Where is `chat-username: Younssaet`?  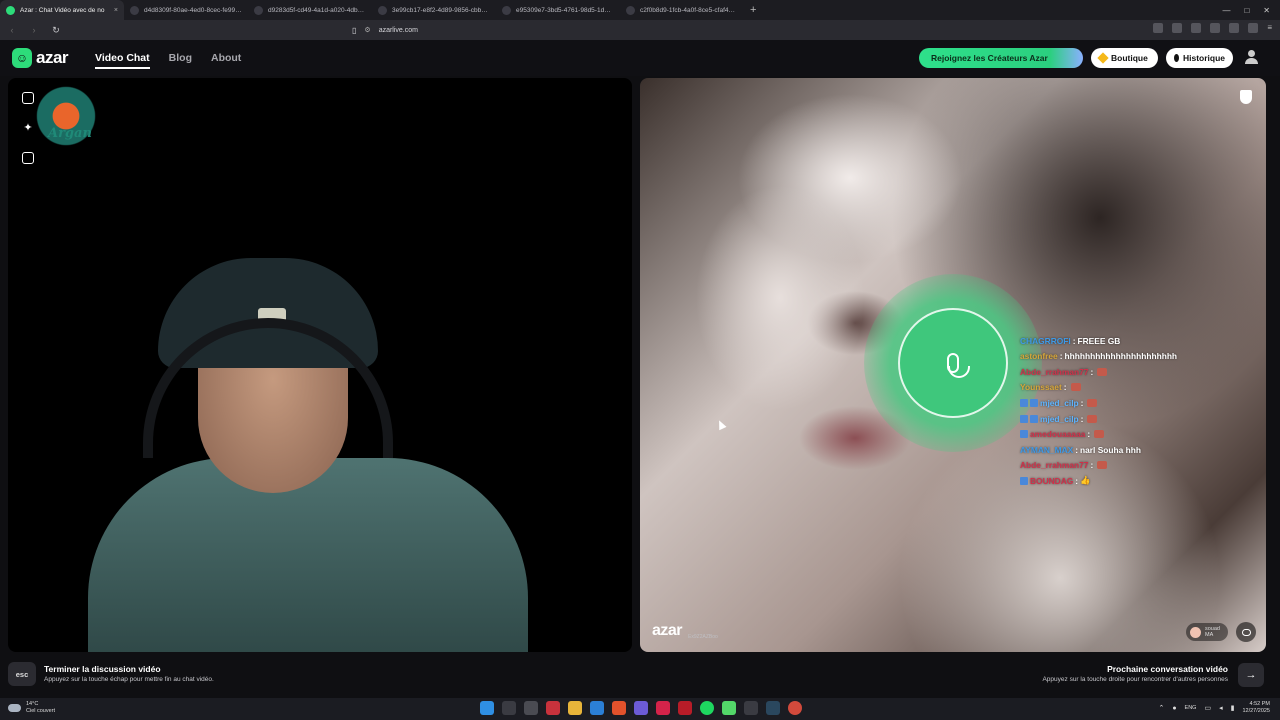
chat-username: Younssaet is located at coordinates (1041, 387).